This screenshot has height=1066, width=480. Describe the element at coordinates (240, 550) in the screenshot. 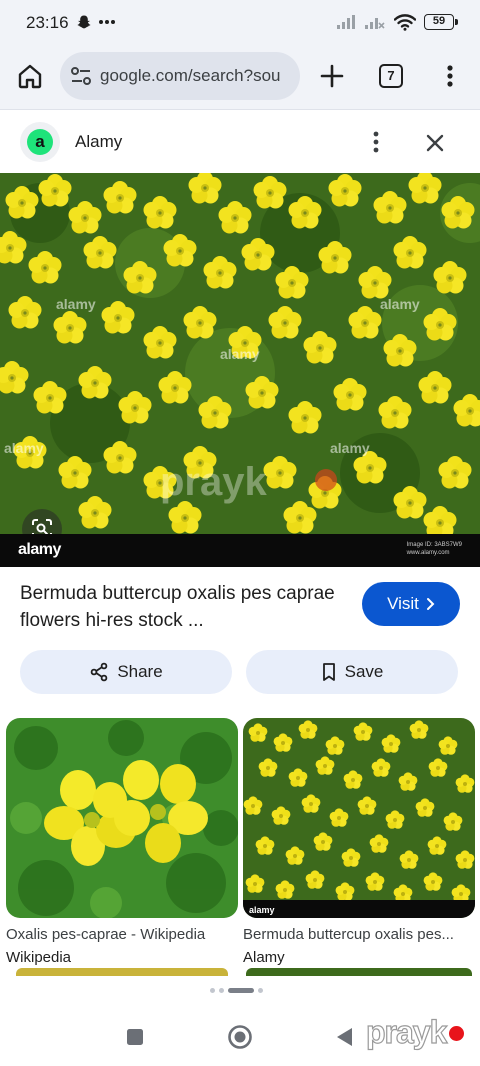

I see `image-footer: alamy Image ID: 3ABS7W9 www.alamy.com` at that location.